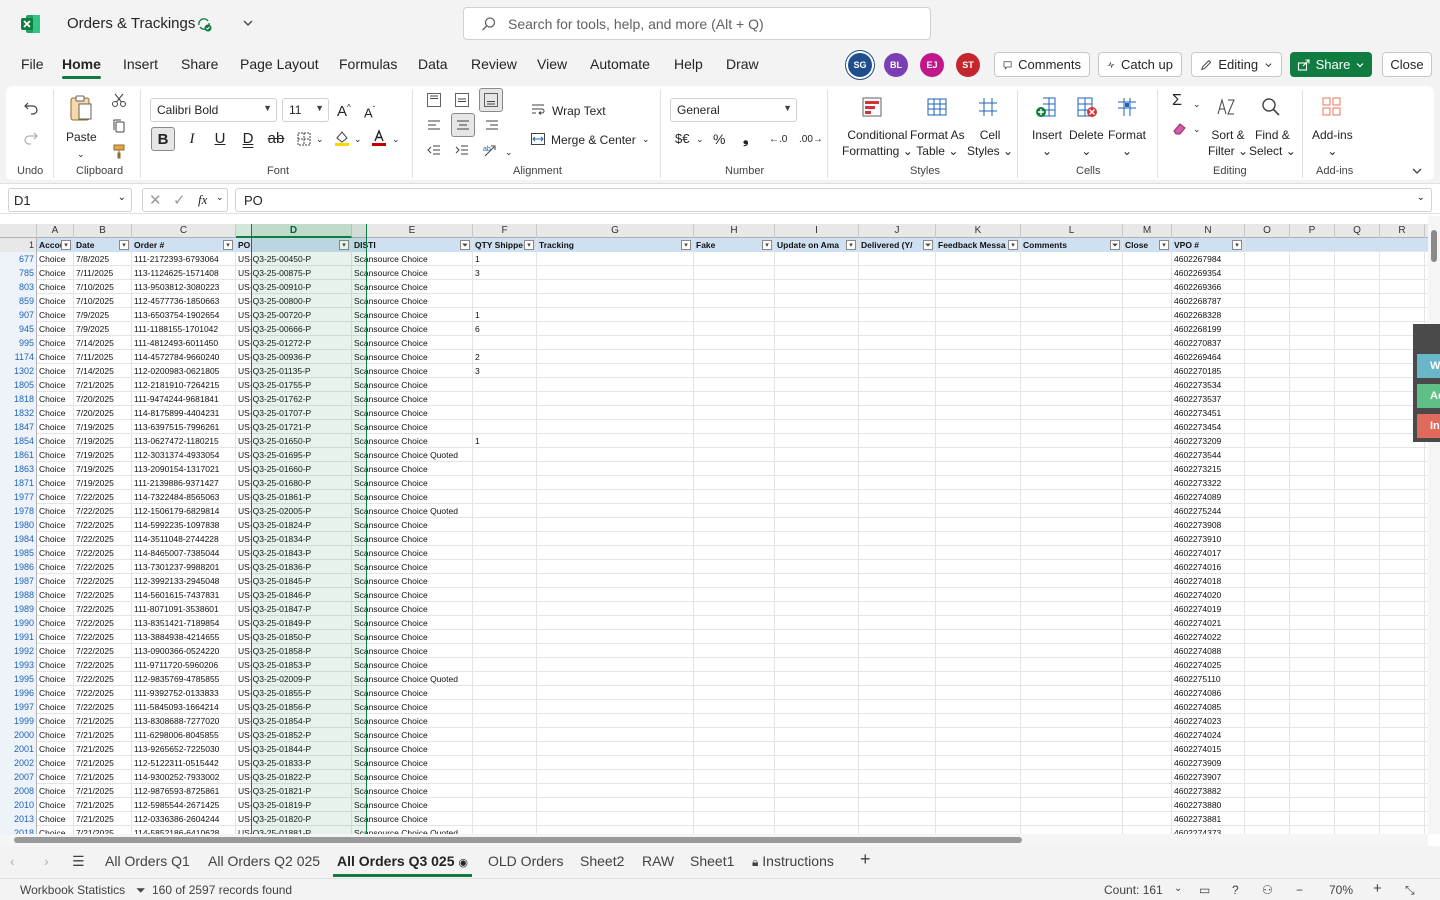 This screenshot has width=1440, height=900. Describe the element at coordinates (491, 100) in the screenshot. I see `align-bottom-button` at that location.